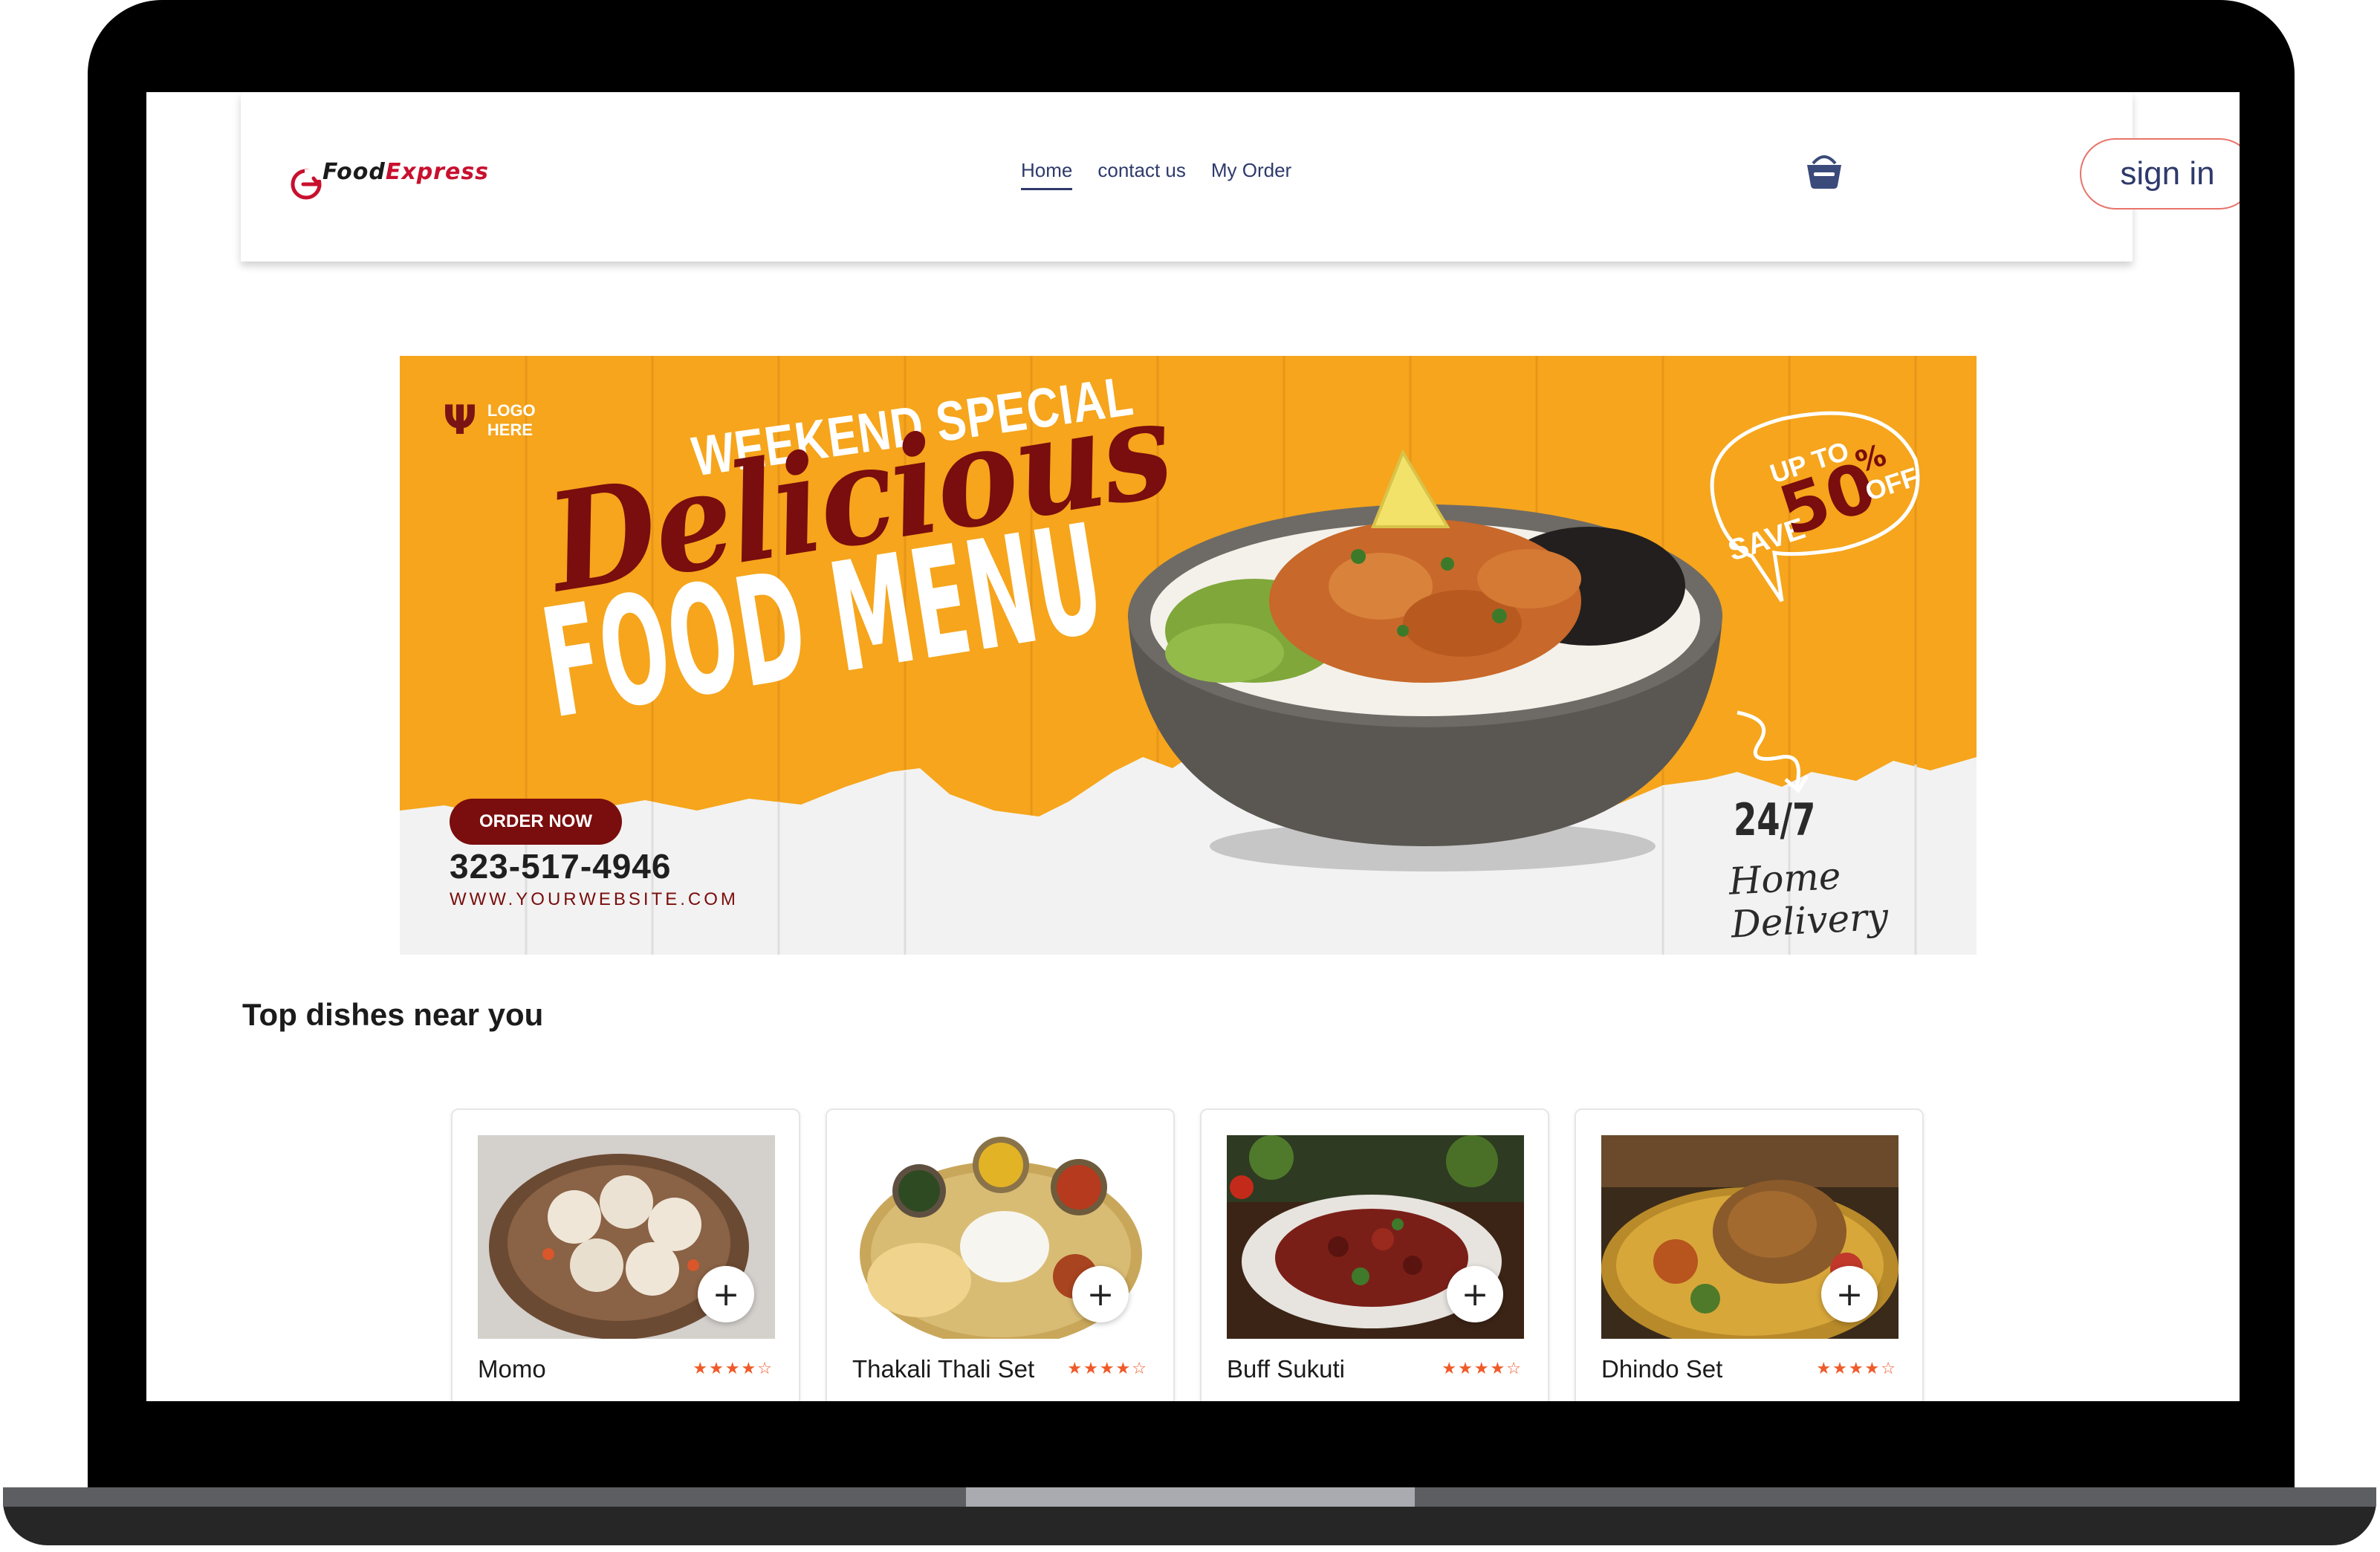  Describe the element at coordinates (393, 1015) in the screenshot. I see `top-dishes-title: Top dishes near you` at that location.